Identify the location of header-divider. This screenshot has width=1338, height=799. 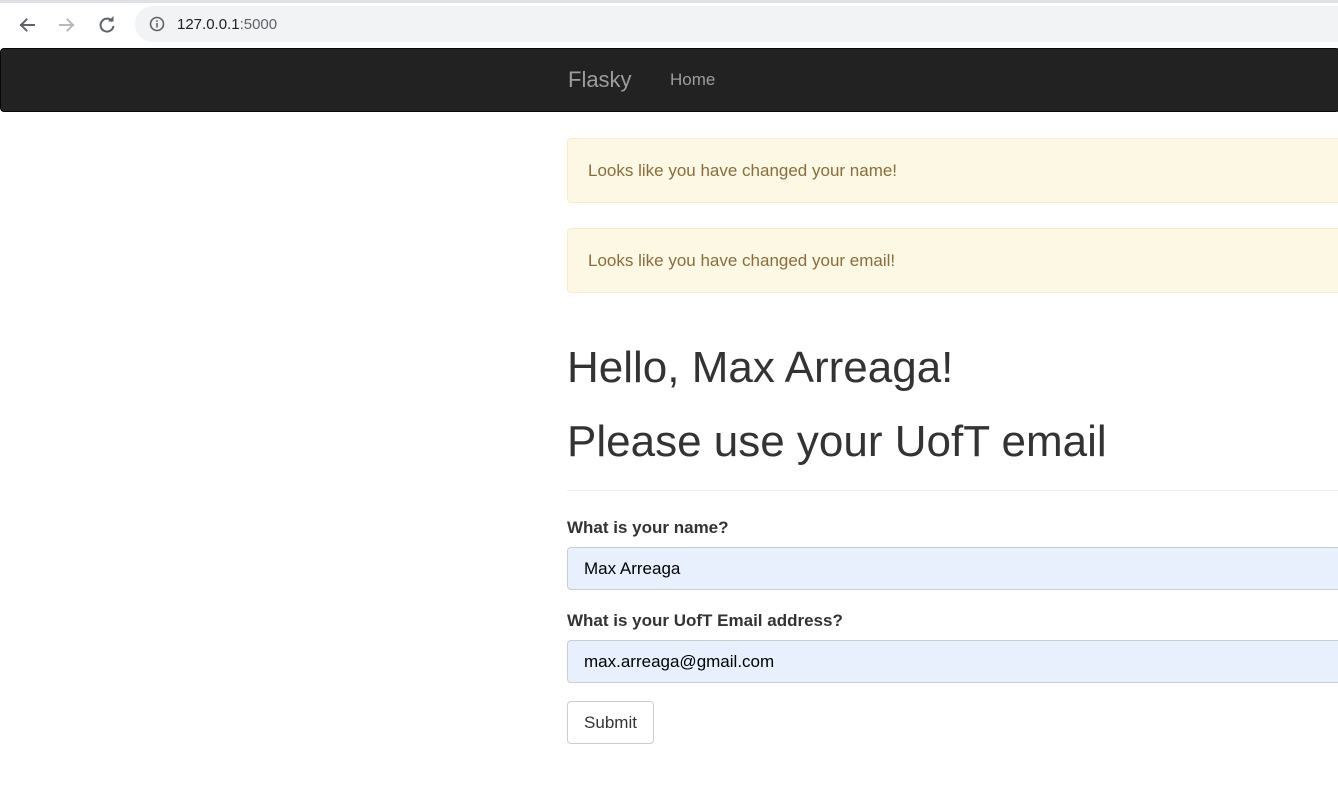
(952, 490).